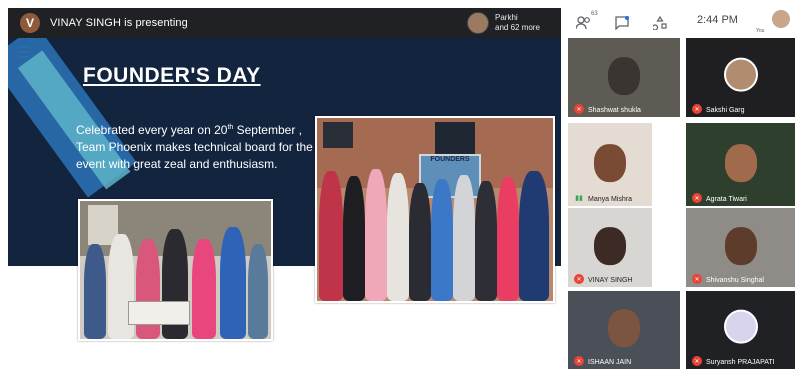 This screenshot has width=795, height=369. I want to click on you-label: You, so click(760, 31).